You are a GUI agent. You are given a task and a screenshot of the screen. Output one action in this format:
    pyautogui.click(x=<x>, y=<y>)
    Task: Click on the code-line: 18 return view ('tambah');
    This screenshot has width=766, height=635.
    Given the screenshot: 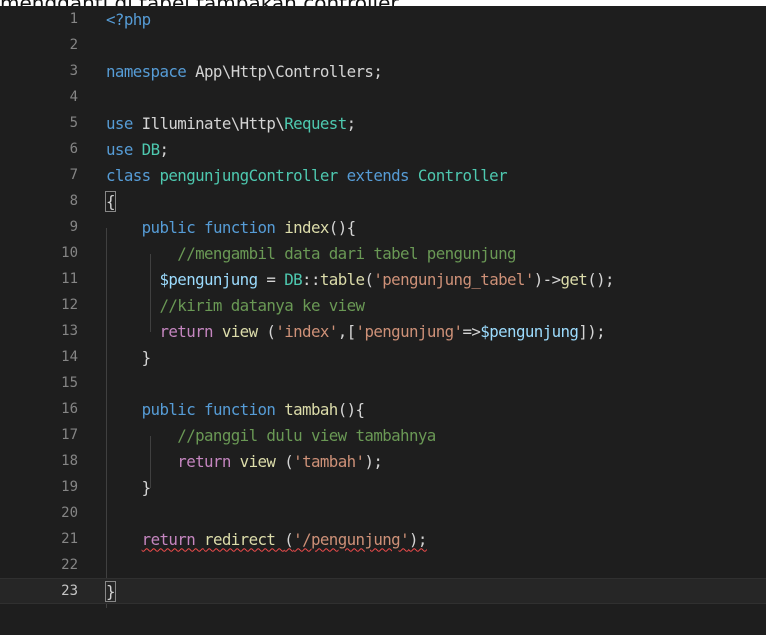 What is the action you would take?
    pyautogui.click(x=383, y=461)
    